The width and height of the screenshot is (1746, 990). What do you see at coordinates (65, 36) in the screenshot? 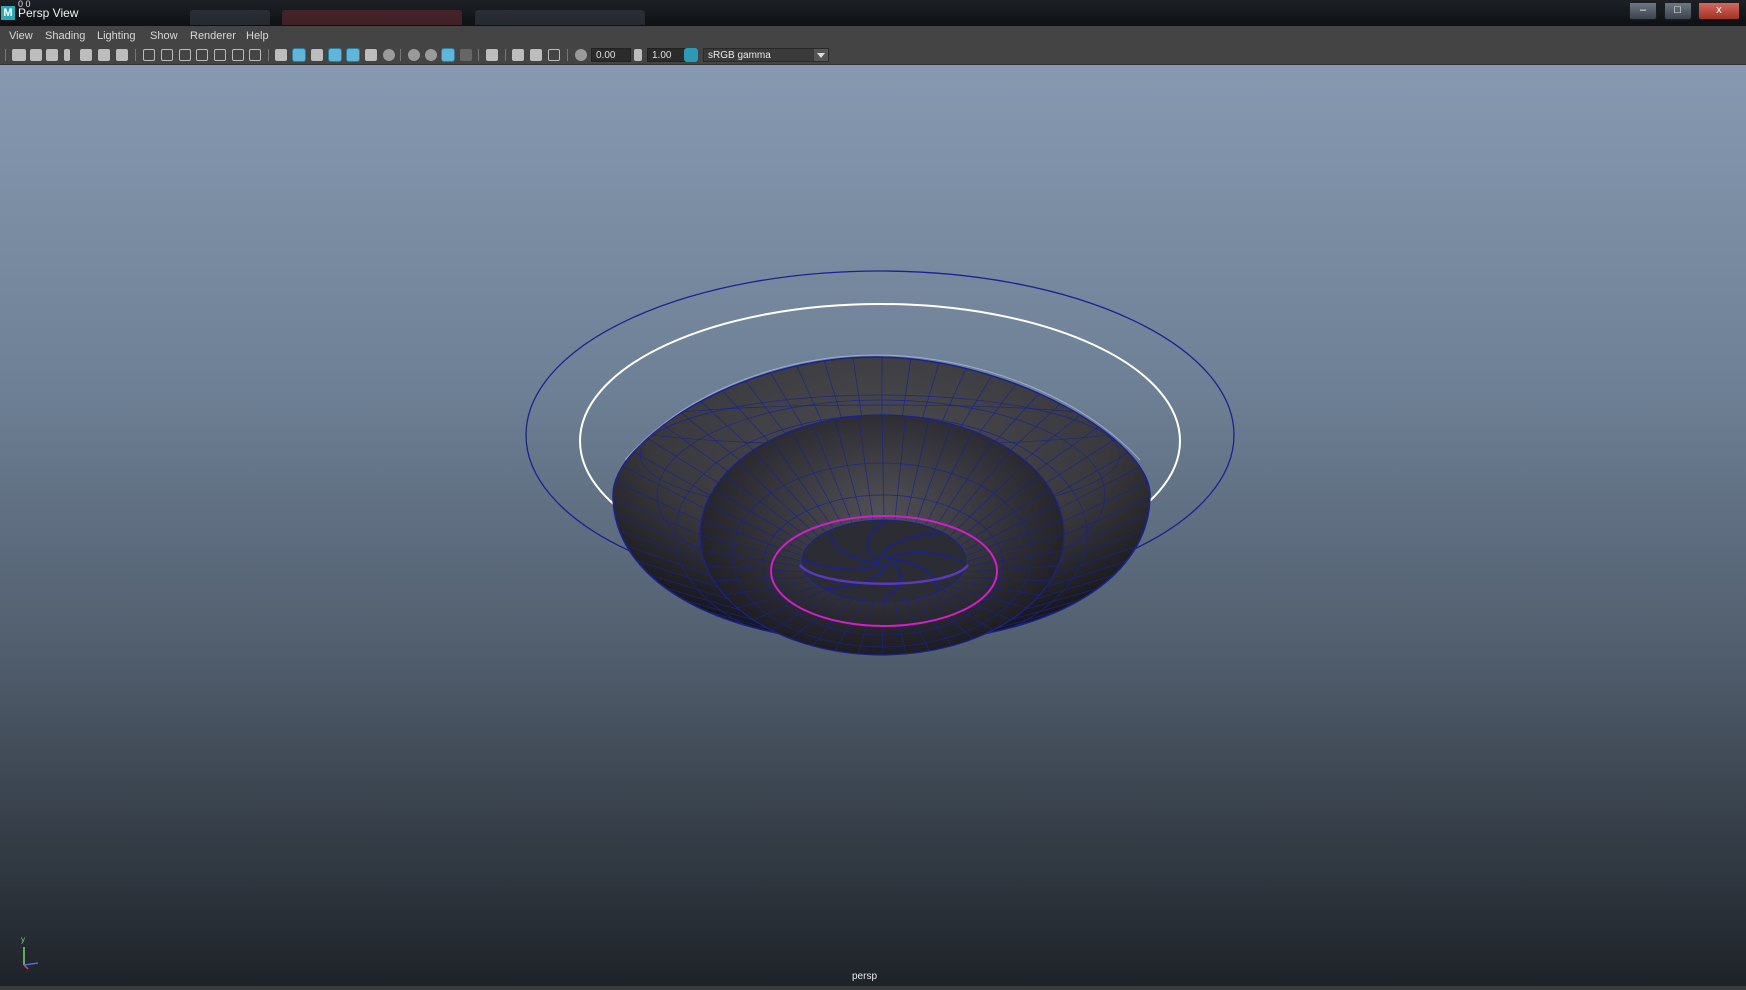
I see `menu-shading: Shading` at bounding box center [65, 36].